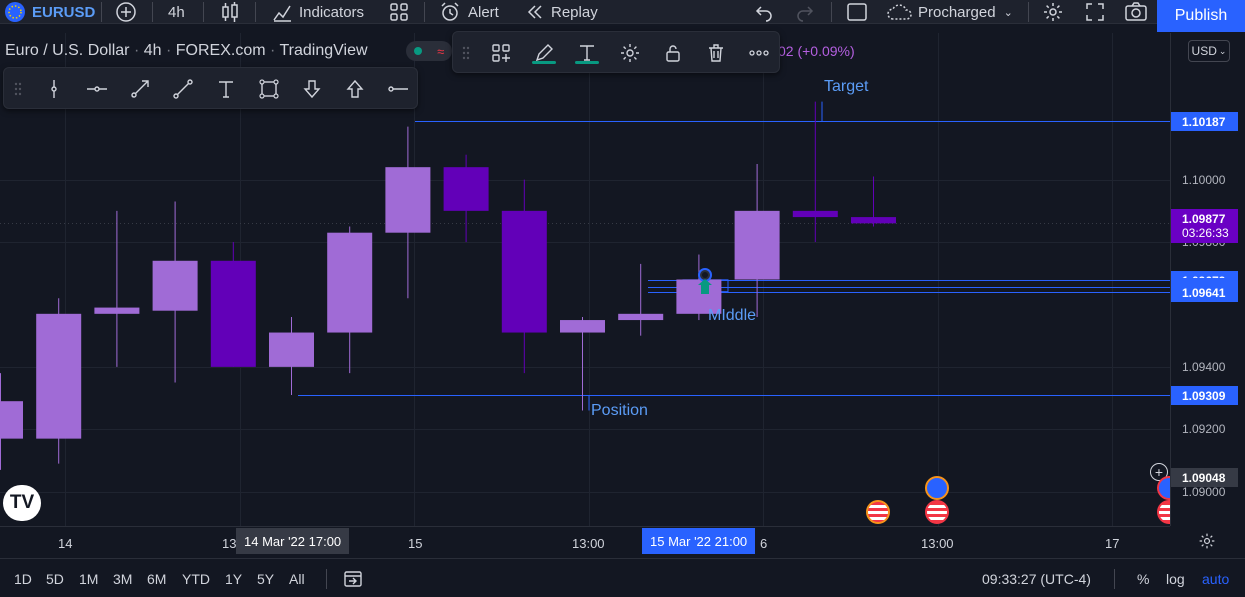 This screenshot has height=597, width=1245. What do you see at coordinates (65, 543) in the screenshot?
I see `time-label: 14` at bounding box center [65, 543].